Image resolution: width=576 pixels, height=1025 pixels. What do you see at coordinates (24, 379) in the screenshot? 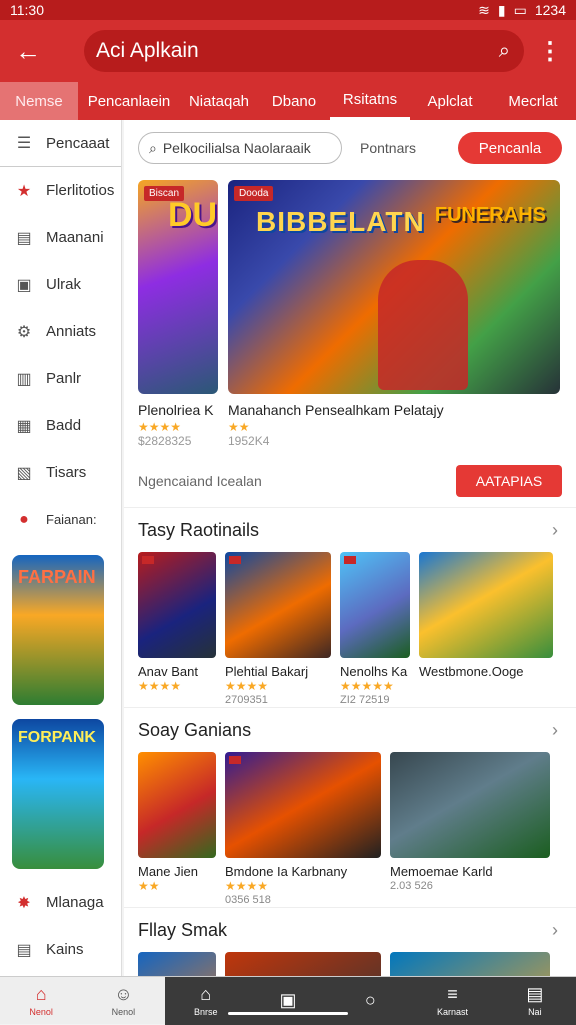
I see `document-icon: ▥` at bounding box center [24, 379].